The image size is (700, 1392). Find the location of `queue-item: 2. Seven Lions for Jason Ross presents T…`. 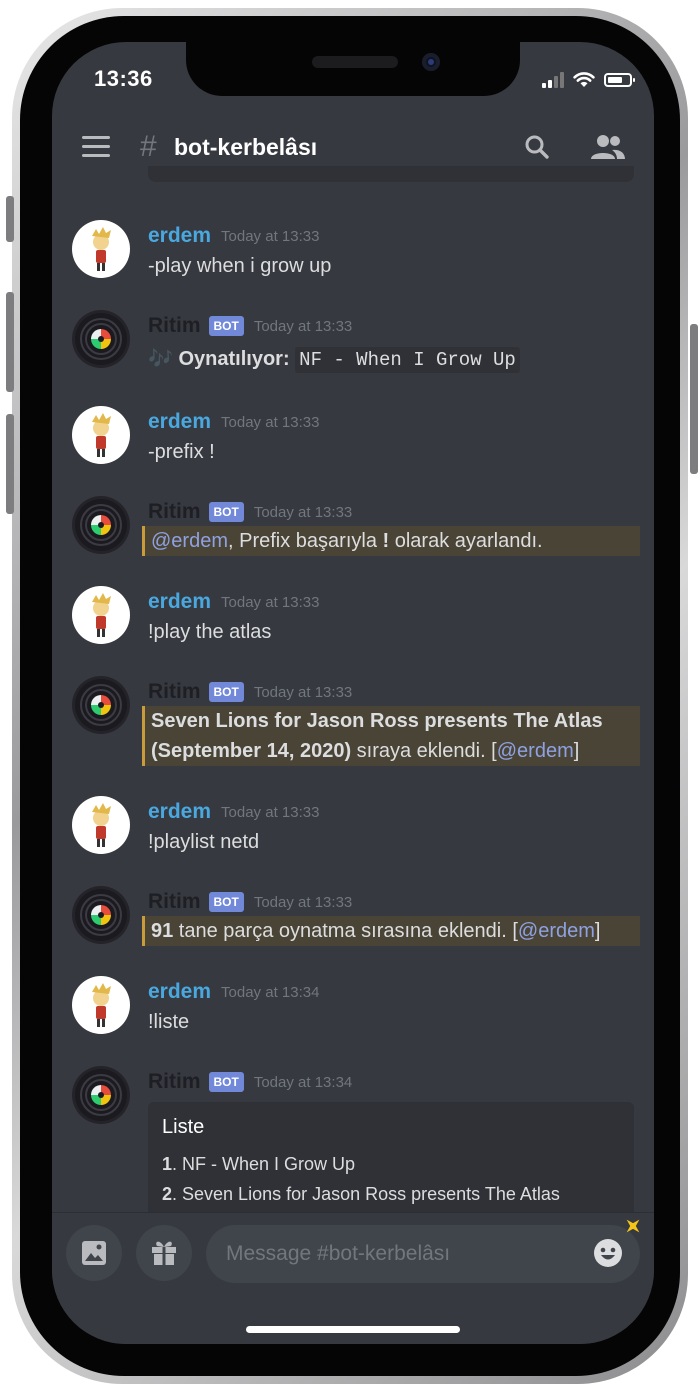

queue-item: 2. Seven Lions for Jason Ross presents T… is located at coordinates (361, 1194).